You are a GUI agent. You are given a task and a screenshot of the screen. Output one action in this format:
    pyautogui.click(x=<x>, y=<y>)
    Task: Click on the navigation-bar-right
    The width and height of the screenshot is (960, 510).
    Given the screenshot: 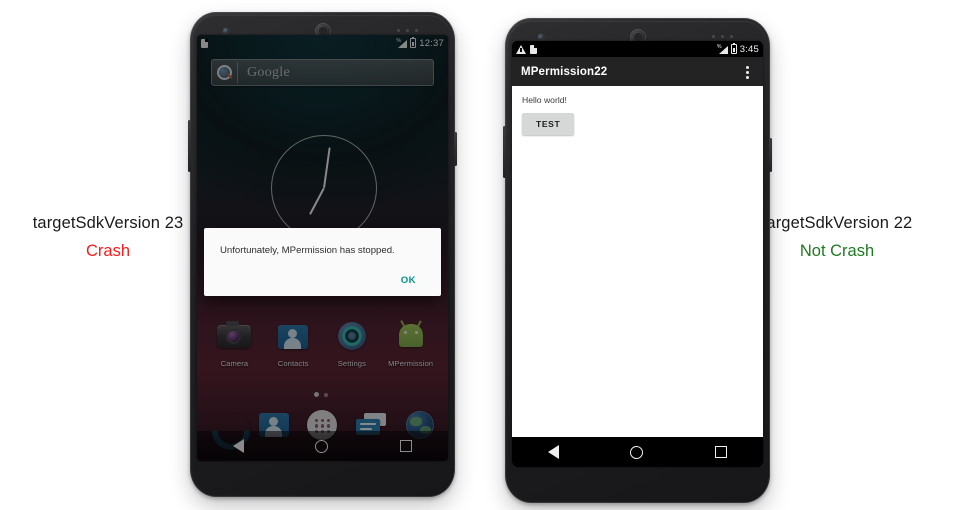 What is the action you would take?
    pyautogui.click(x=637, y=452)
    